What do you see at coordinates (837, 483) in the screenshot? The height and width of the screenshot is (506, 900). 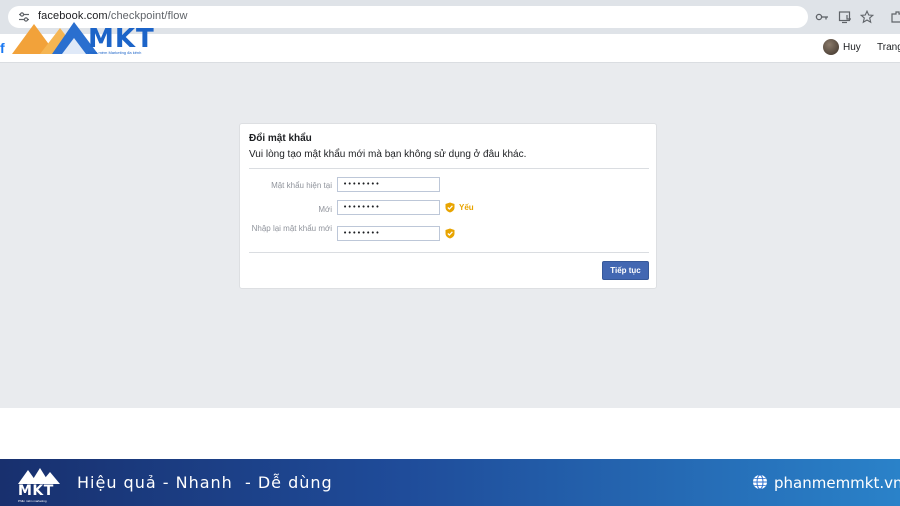 I see `banner-website: phanmemmkt.vn` at bounding box center [837, 483].